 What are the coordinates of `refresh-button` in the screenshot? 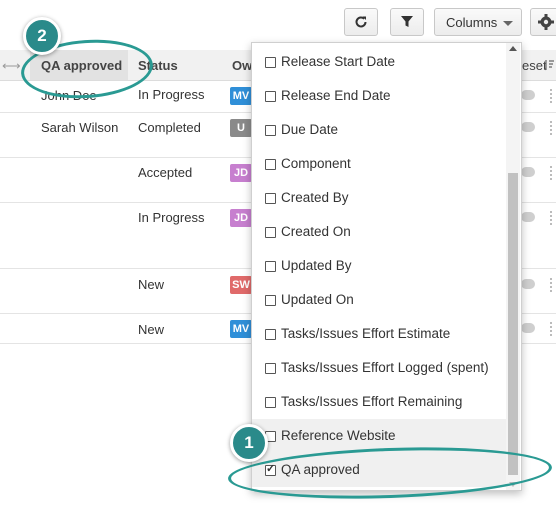 It's located at (361, 22).